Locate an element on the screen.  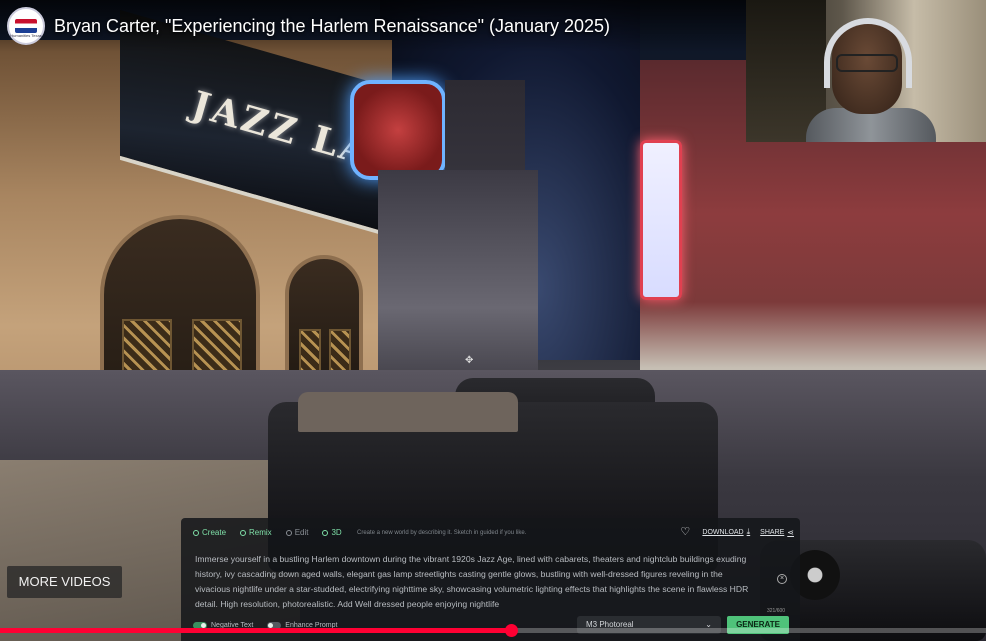
share-button: SHARE ⋖ is located at coordinates (777, 532).